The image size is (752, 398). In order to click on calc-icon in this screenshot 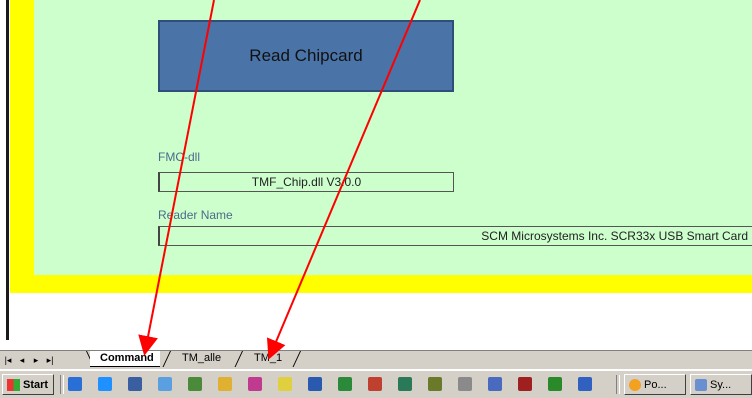, I will do `click(285, 384)`.